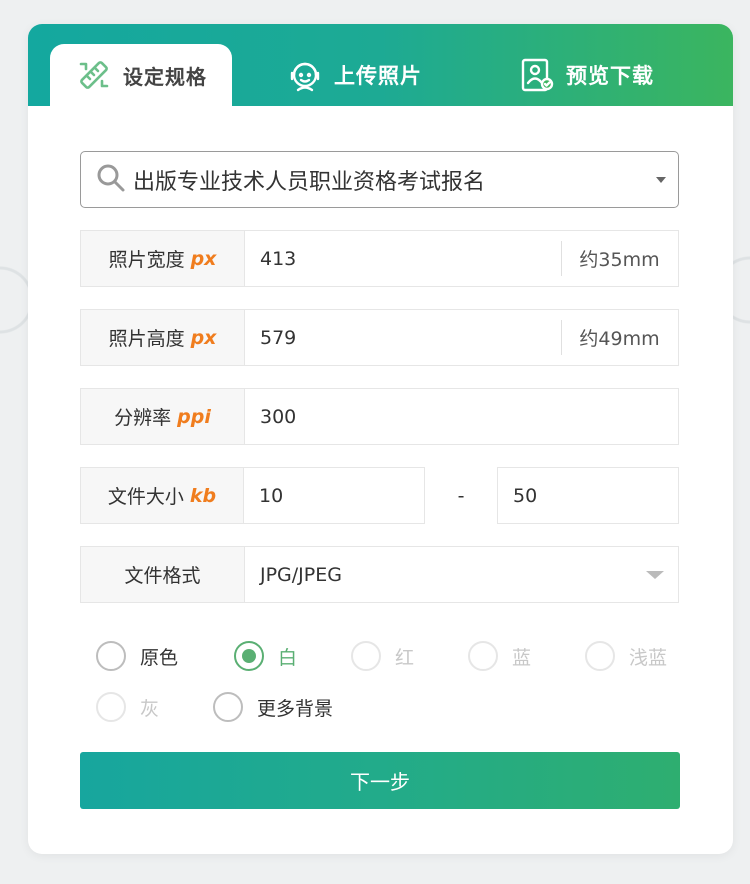  I want to click on width-row: 照片宽度 px 413 约35mm, so click(379, 258).